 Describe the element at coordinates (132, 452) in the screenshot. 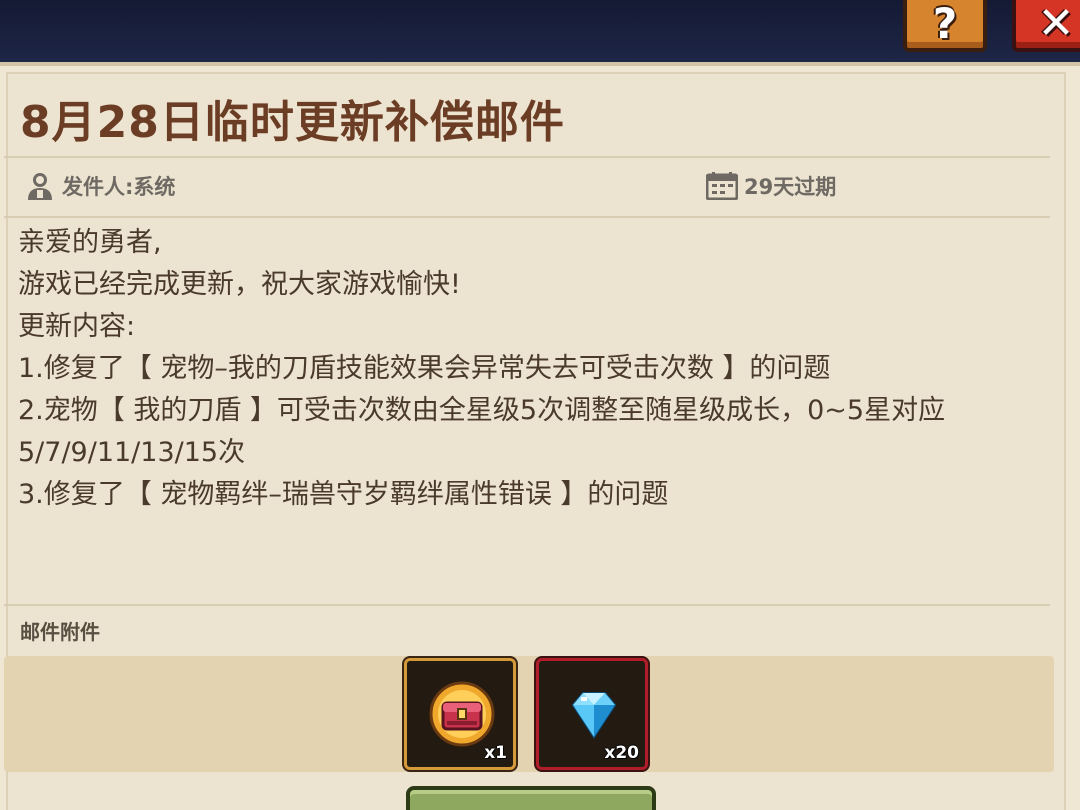

I see `body-line: 5/7/9/11/13/15次` at that location.